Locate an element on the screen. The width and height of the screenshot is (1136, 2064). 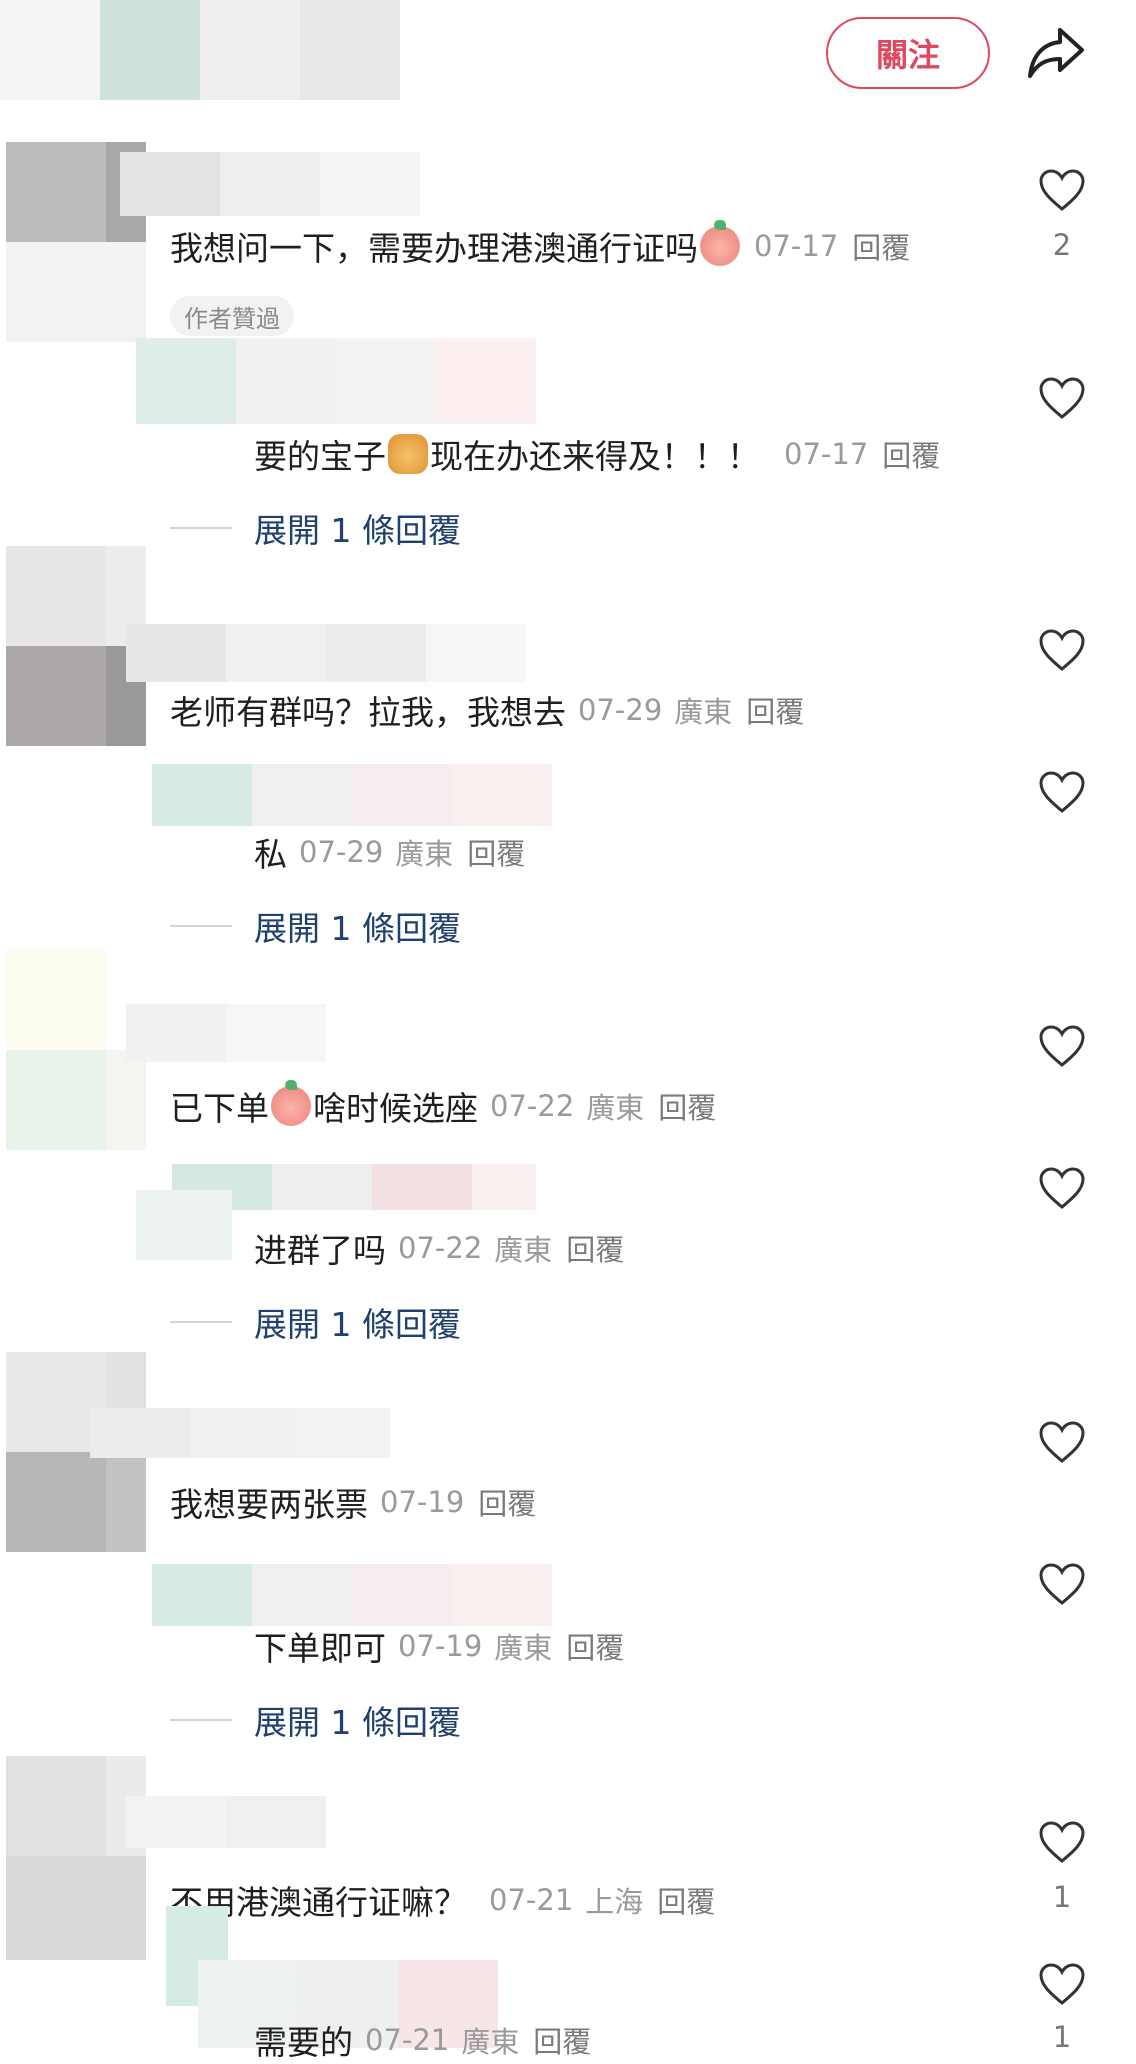
comment-item: 老师有群吗？拉我，我想去 07-29 廣東 回覆 is located at coordinates (487, 710).